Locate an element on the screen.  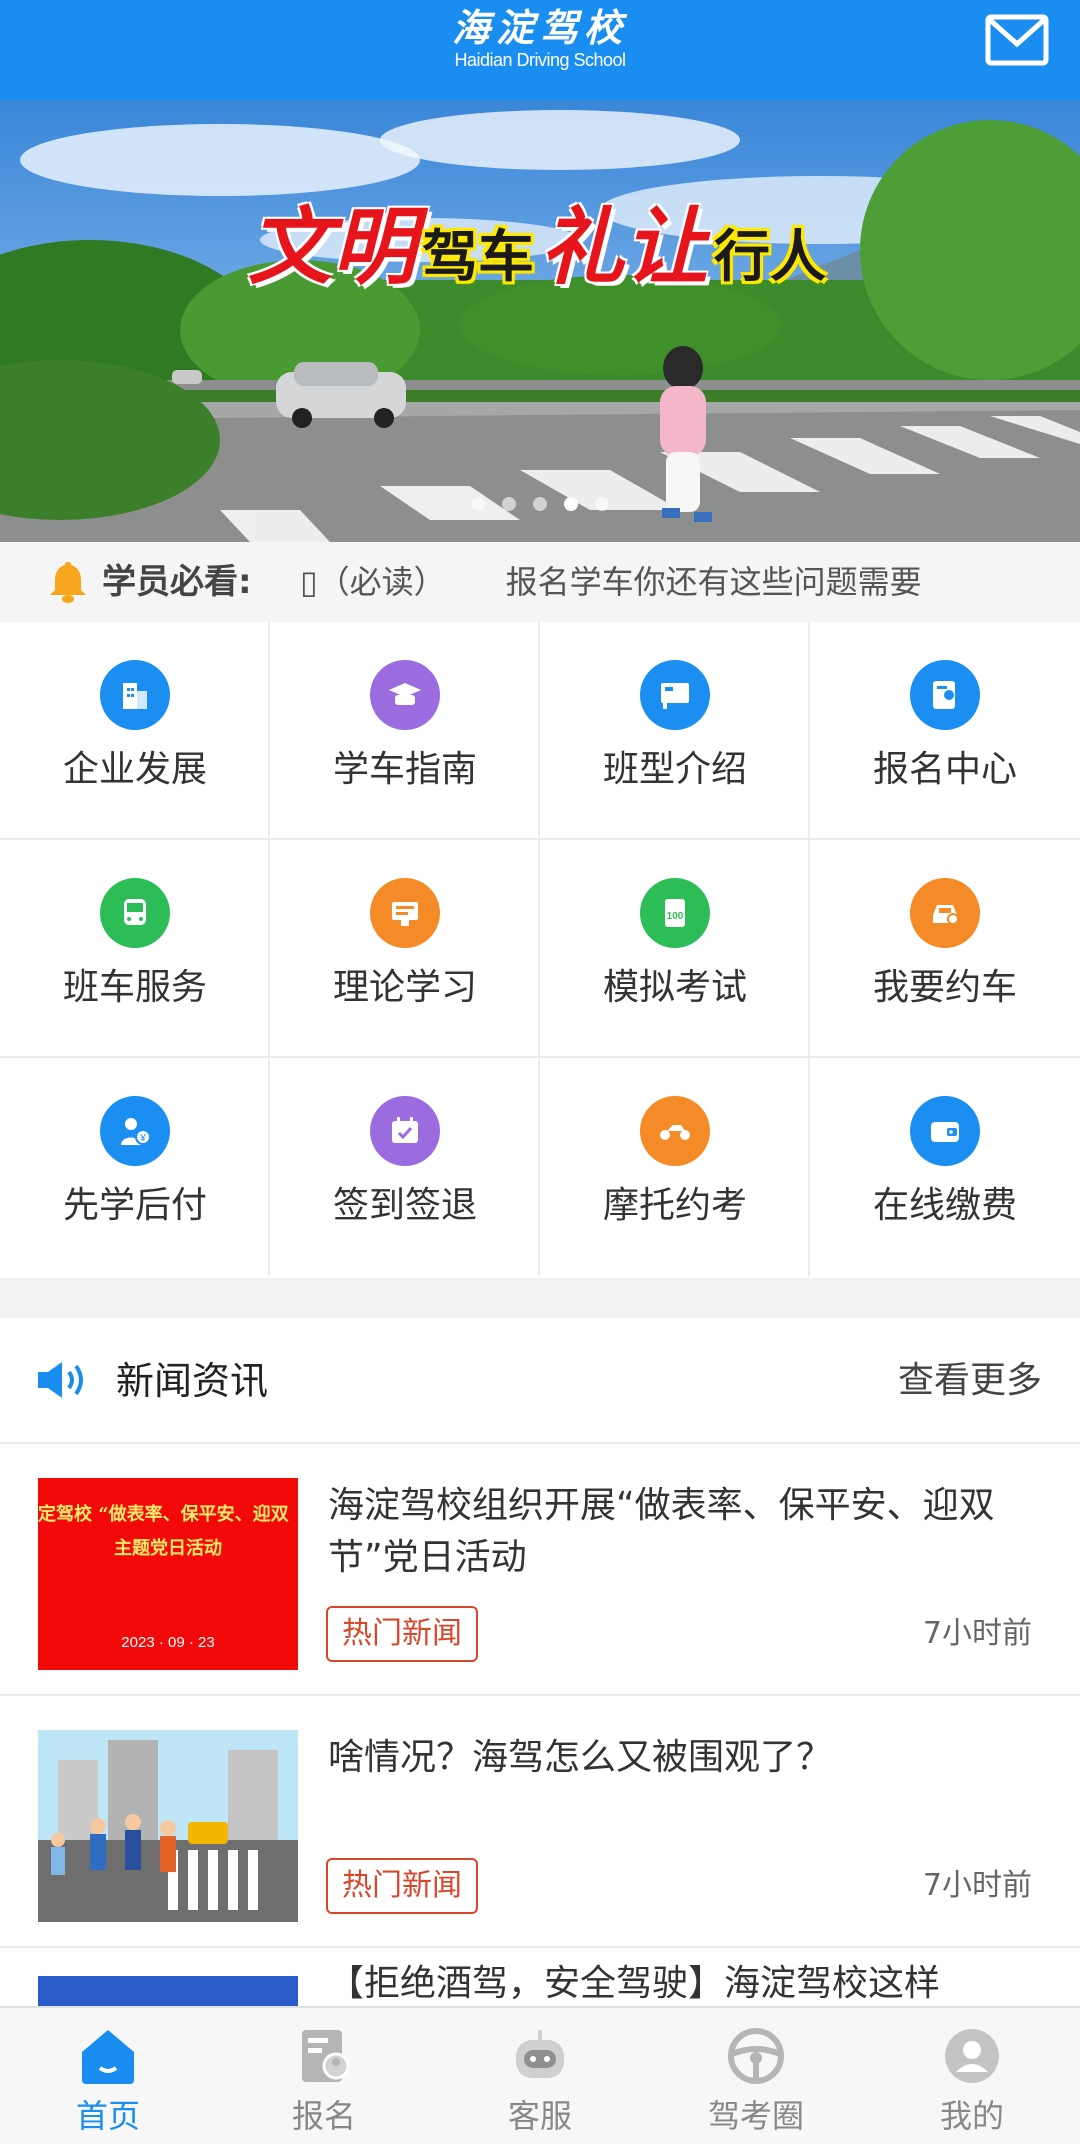
tab-signup: 报名 is located at coordinates (324, 2076).